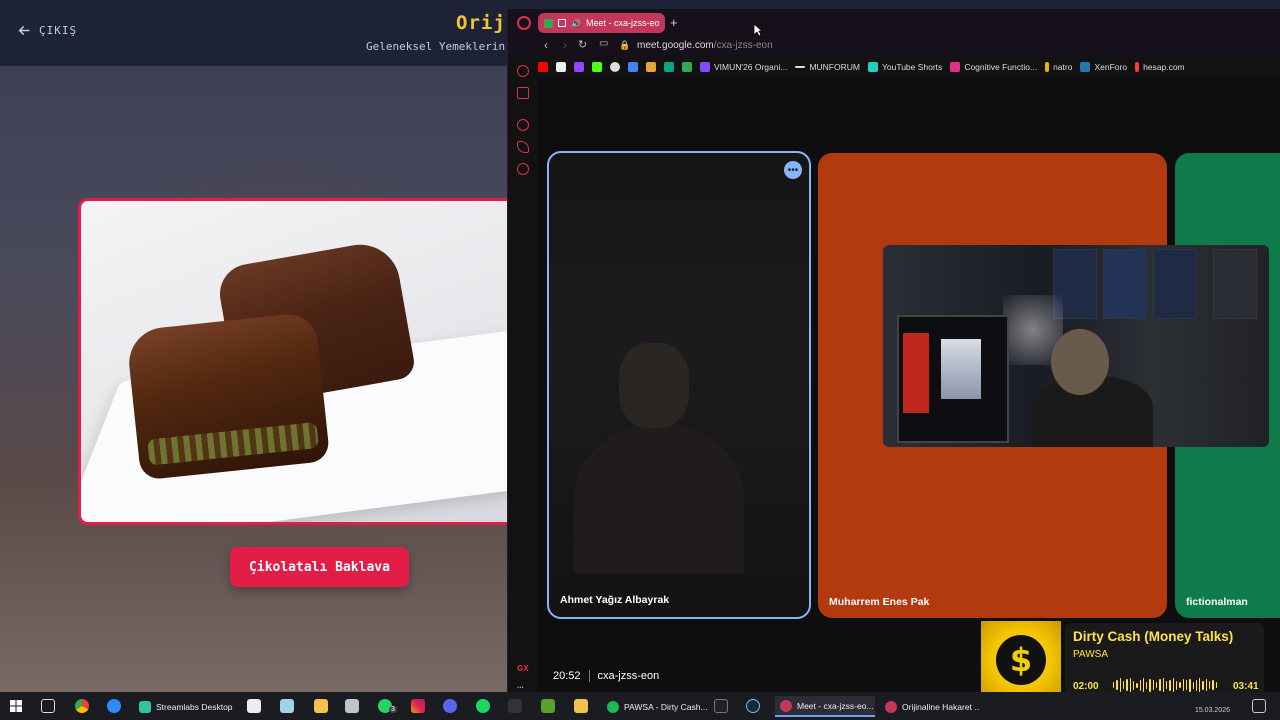 This screenshot has width=1280, height=720. What do you see at coordinates (687, 67) in the screenshot?
I see `bookmark-gpt` at bounding box center [687, 67].